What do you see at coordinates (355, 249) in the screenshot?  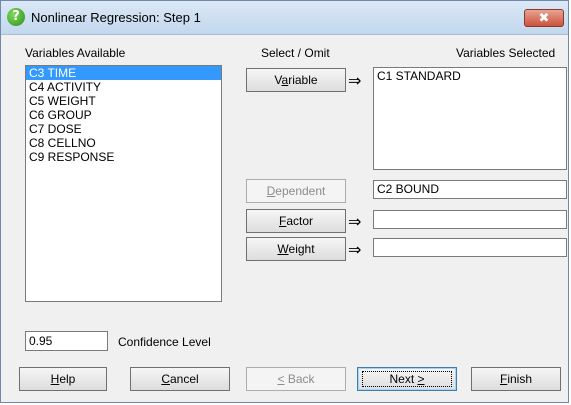 I see `weight-arrow-icon: ⇒` at bounding box center [355, 249].